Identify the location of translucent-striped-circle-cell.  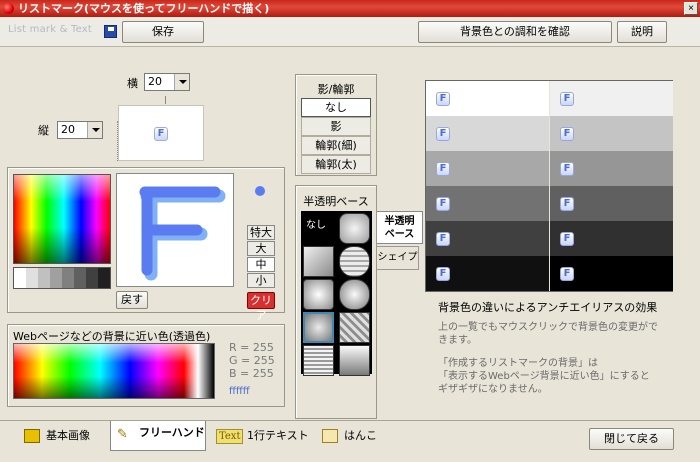
(354, 261).